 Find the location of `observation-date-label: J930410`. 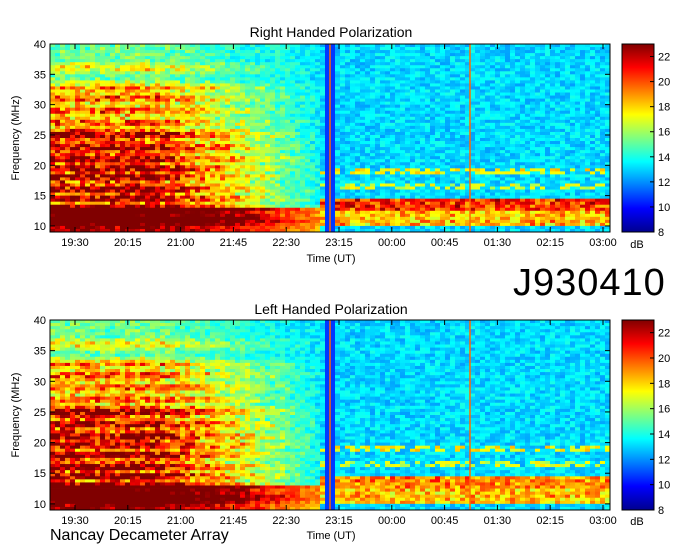

observation-date-label: J930410 is located at coordinates (589, 283).